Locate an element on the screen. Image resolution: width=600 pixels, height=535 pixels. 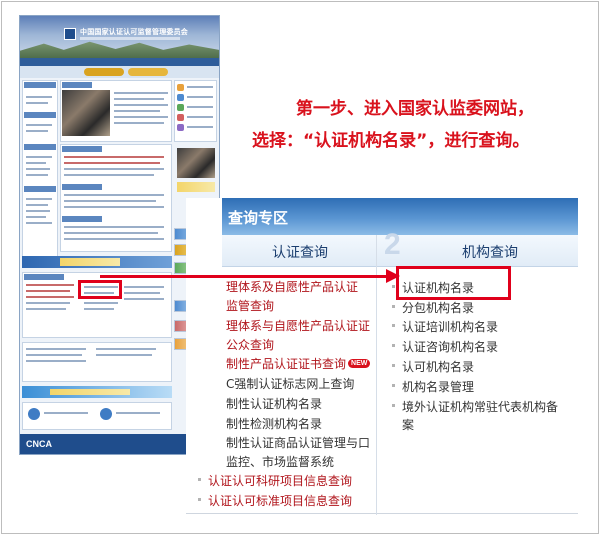
cert-query-link: 理体系与自愿性产品认证证 is located at coordinates (298, 325).